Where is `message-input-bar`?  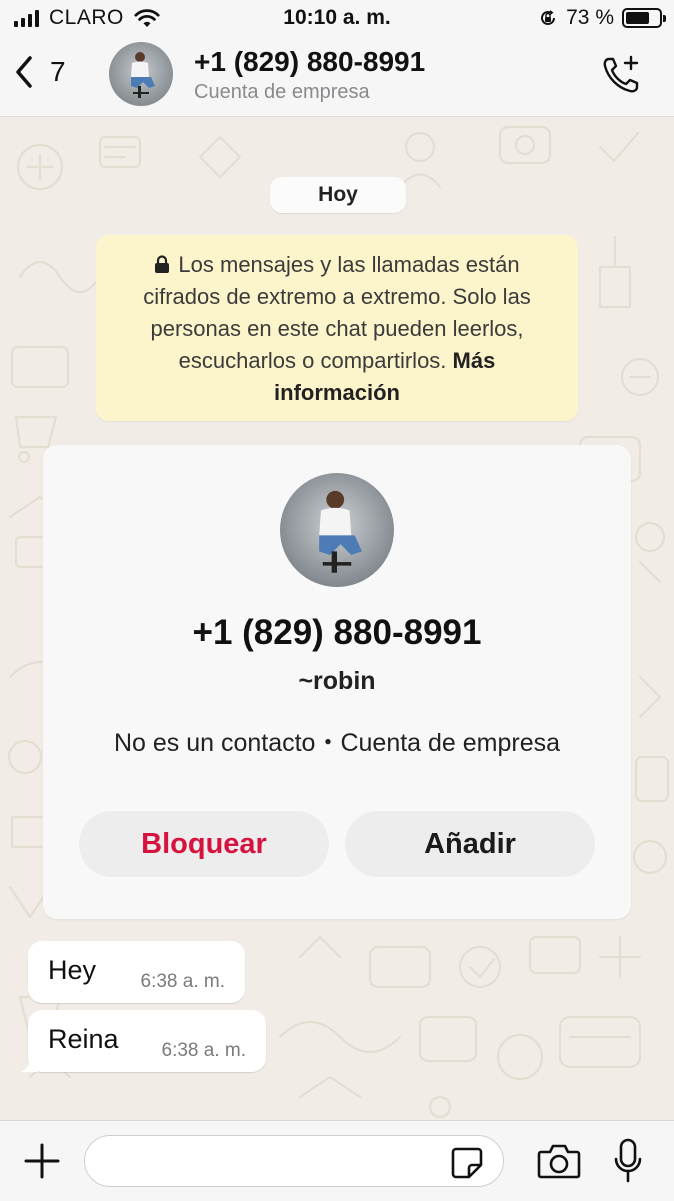 message-input-bar is located at coordinates (337, 1160).